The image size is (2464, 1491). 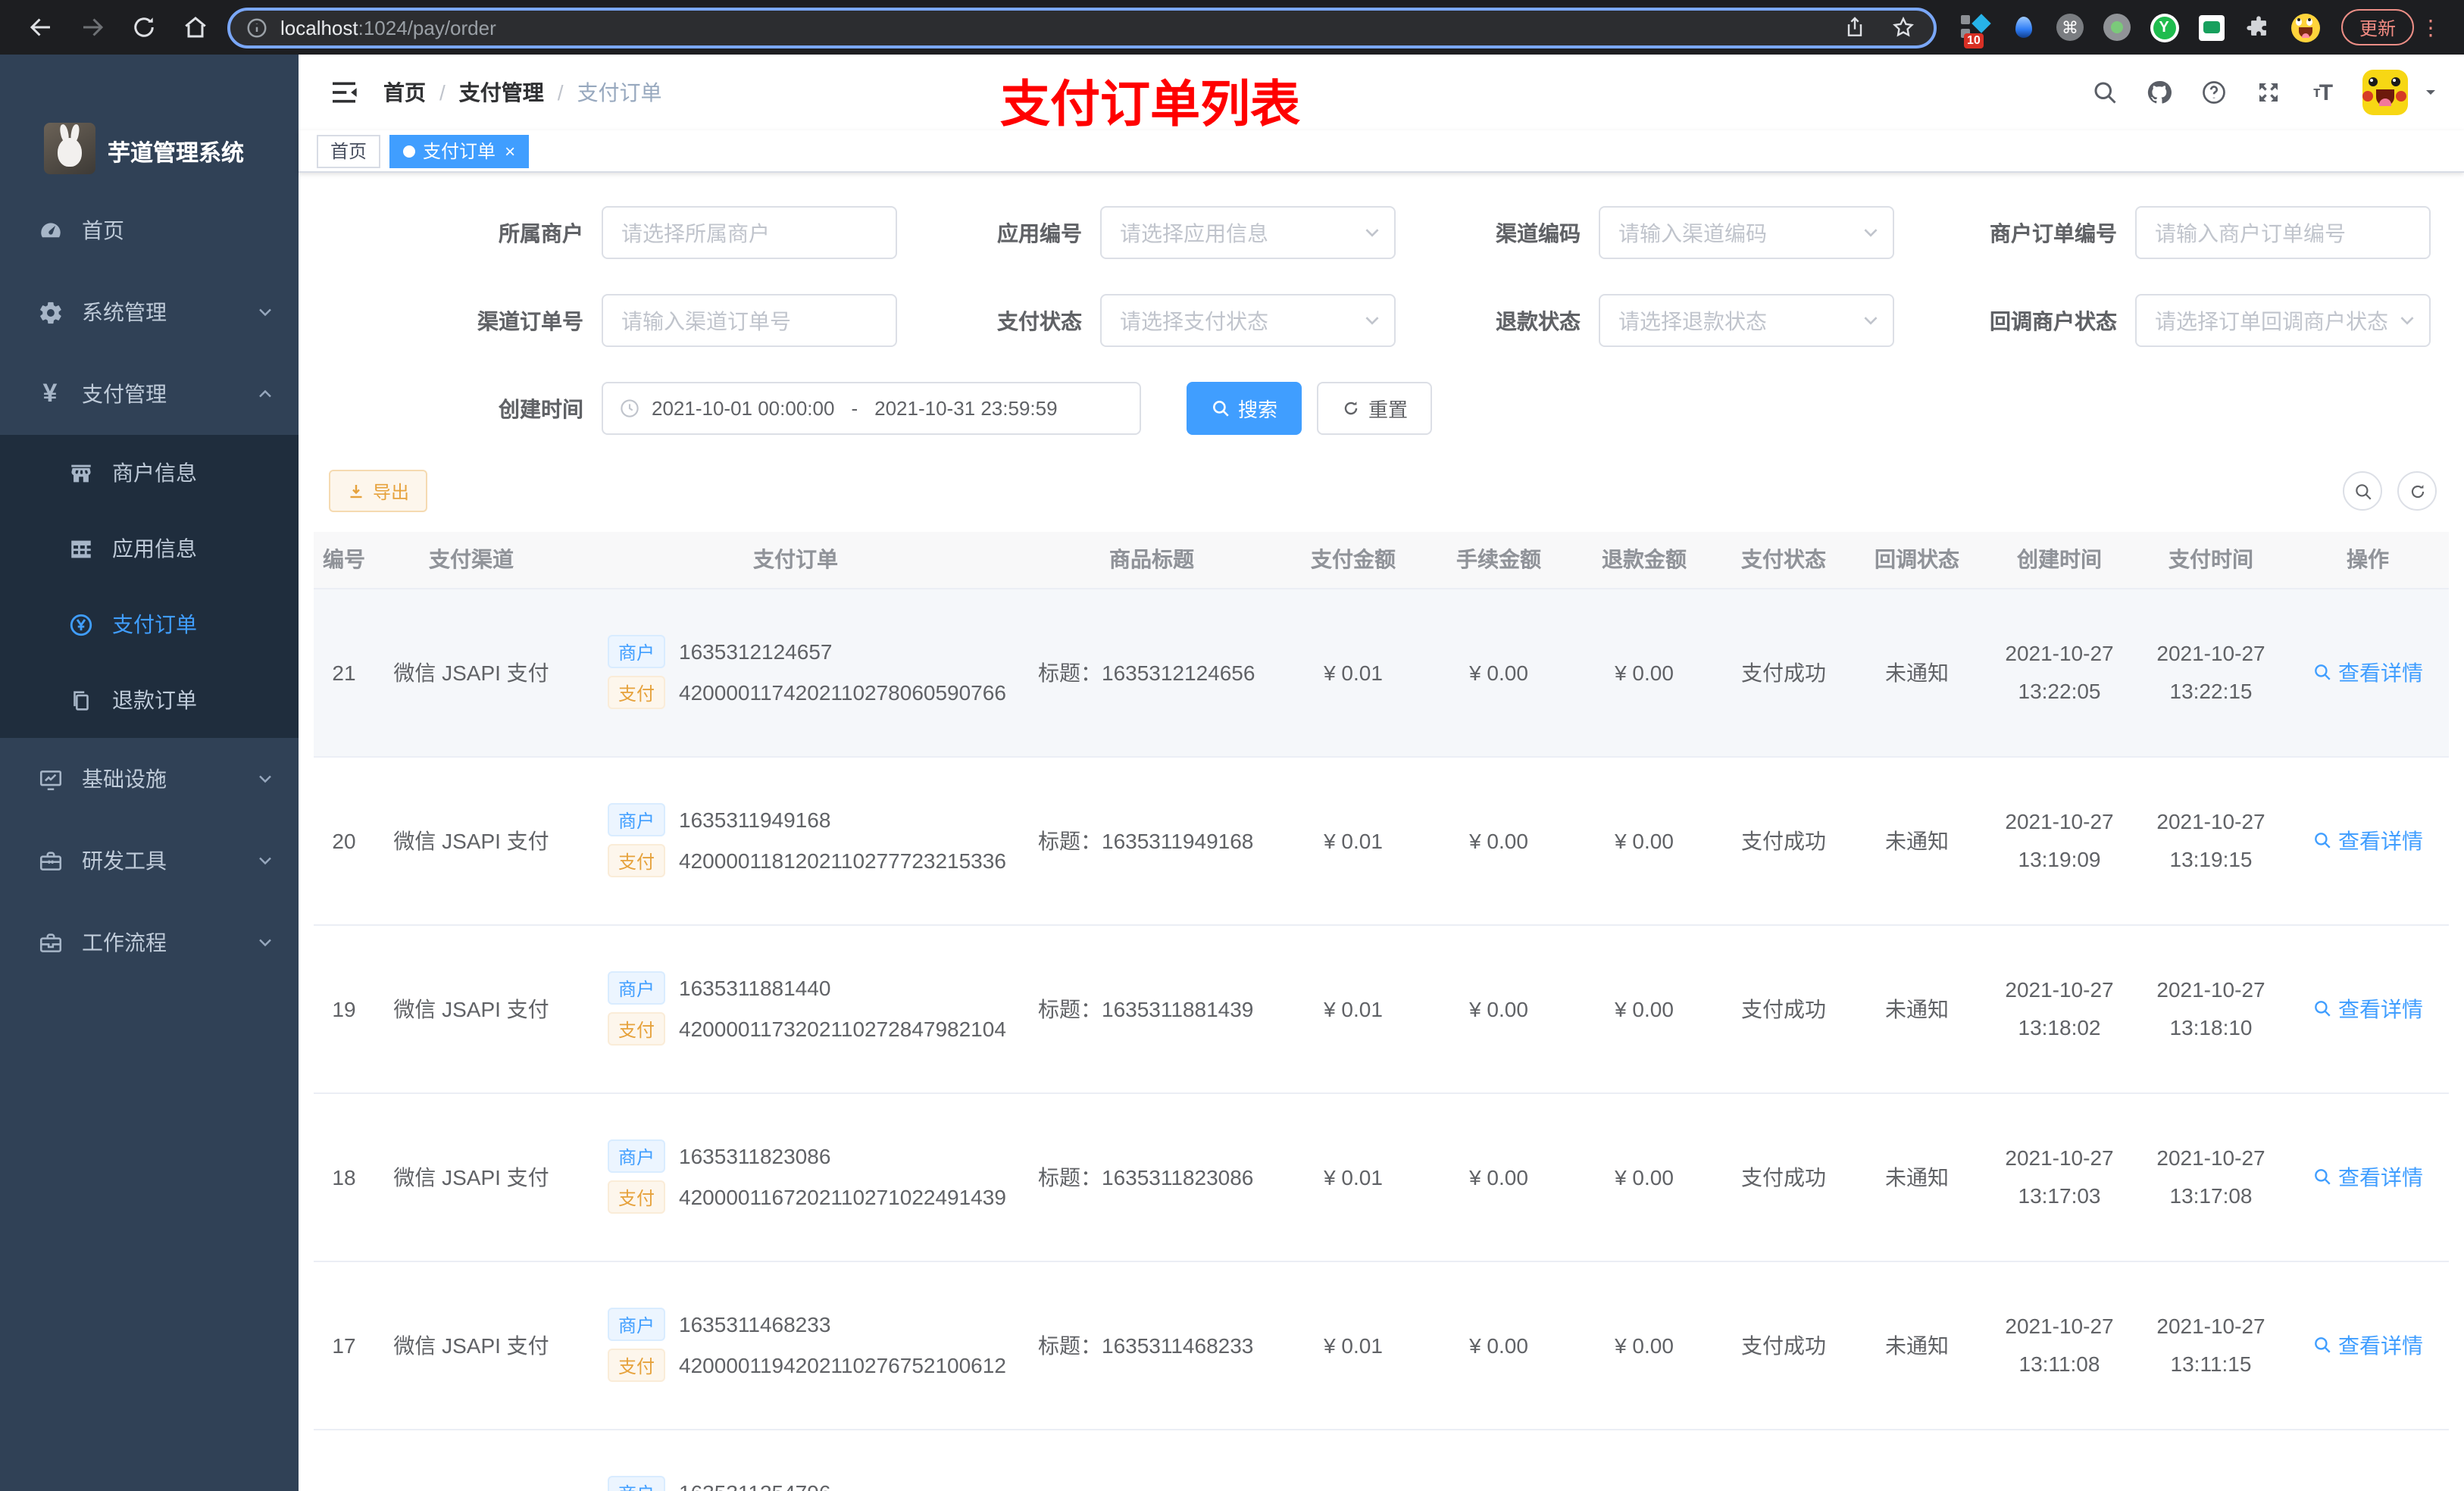 What do you see at coordinates (1039, 320) in the screenshot?
I see `filter-label: 支付状态` at bounding box center [1039, 320].